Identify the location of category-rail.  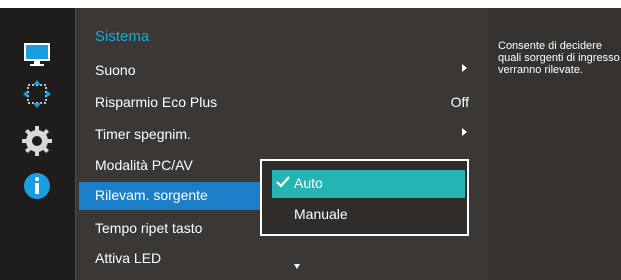
(37, 144).